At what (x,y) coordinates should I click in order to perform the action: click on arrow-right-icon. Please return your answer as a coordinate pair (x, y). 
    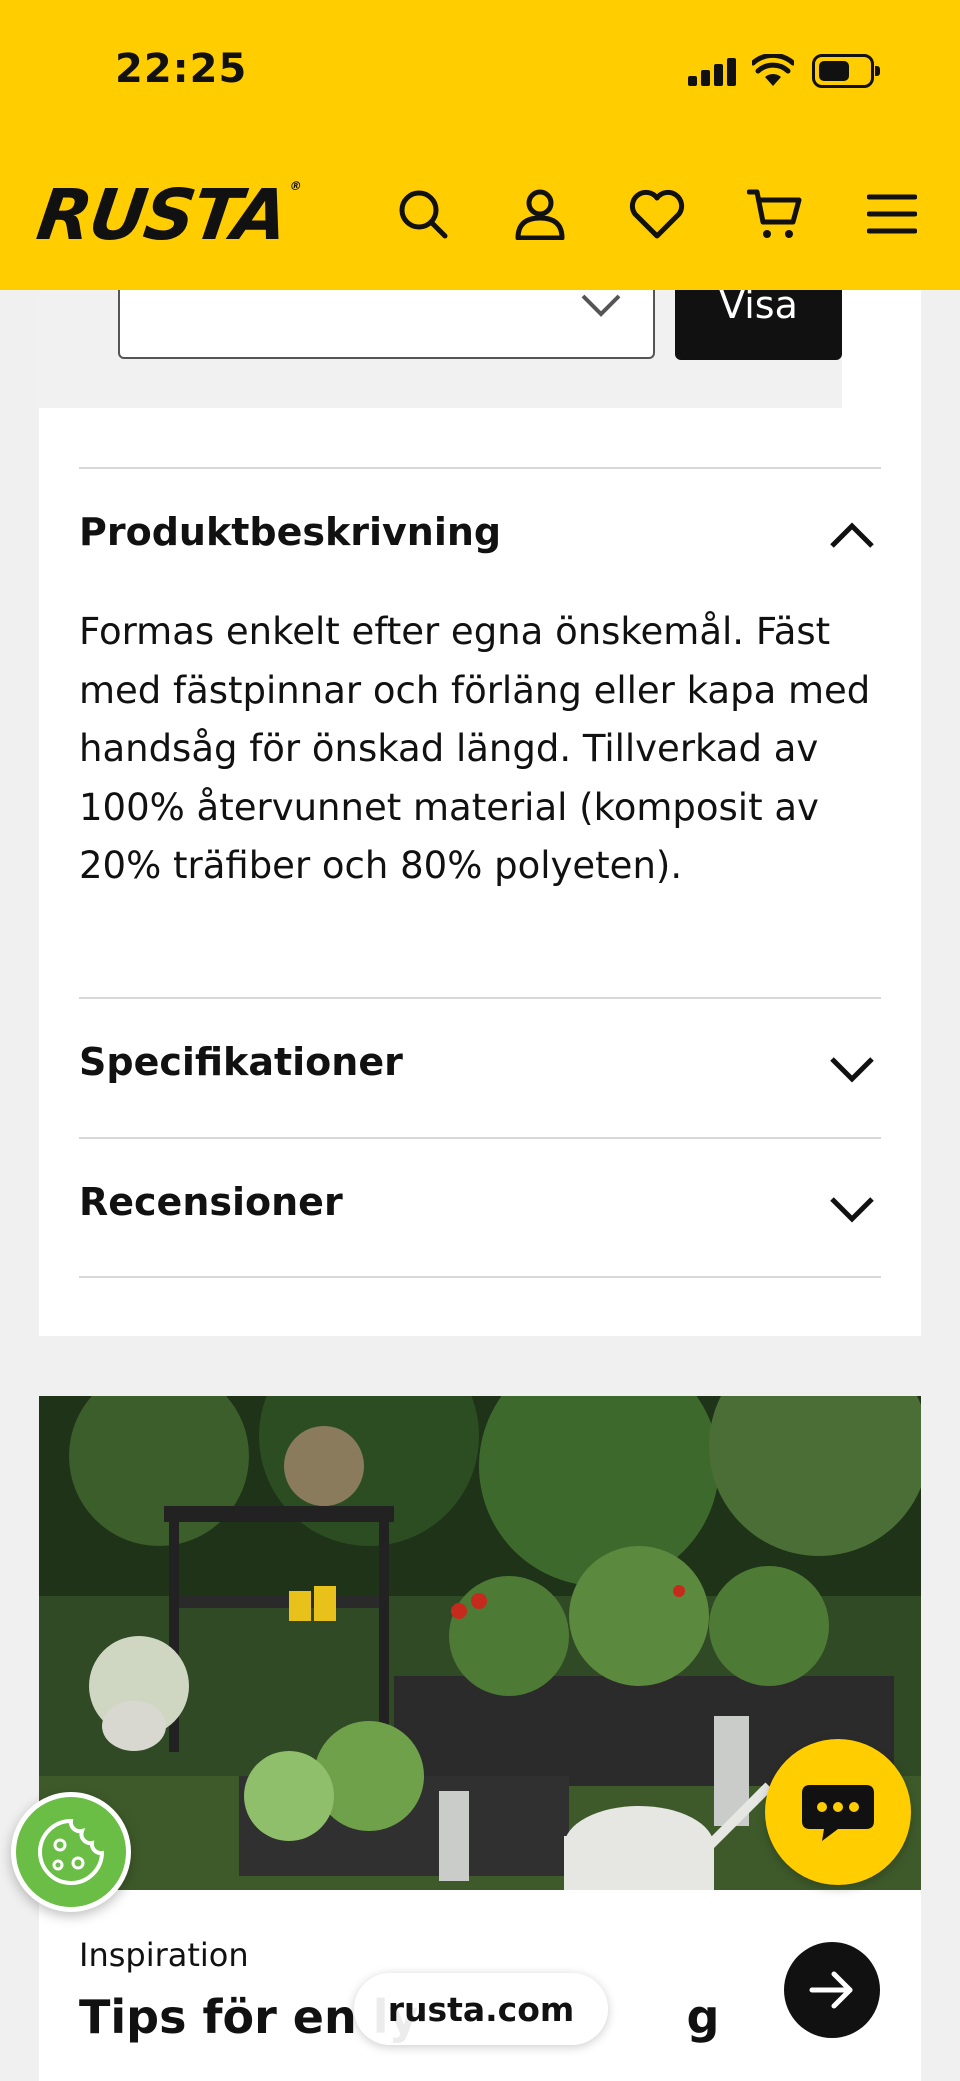
    Looking at the image, I should click on (831, 1990).